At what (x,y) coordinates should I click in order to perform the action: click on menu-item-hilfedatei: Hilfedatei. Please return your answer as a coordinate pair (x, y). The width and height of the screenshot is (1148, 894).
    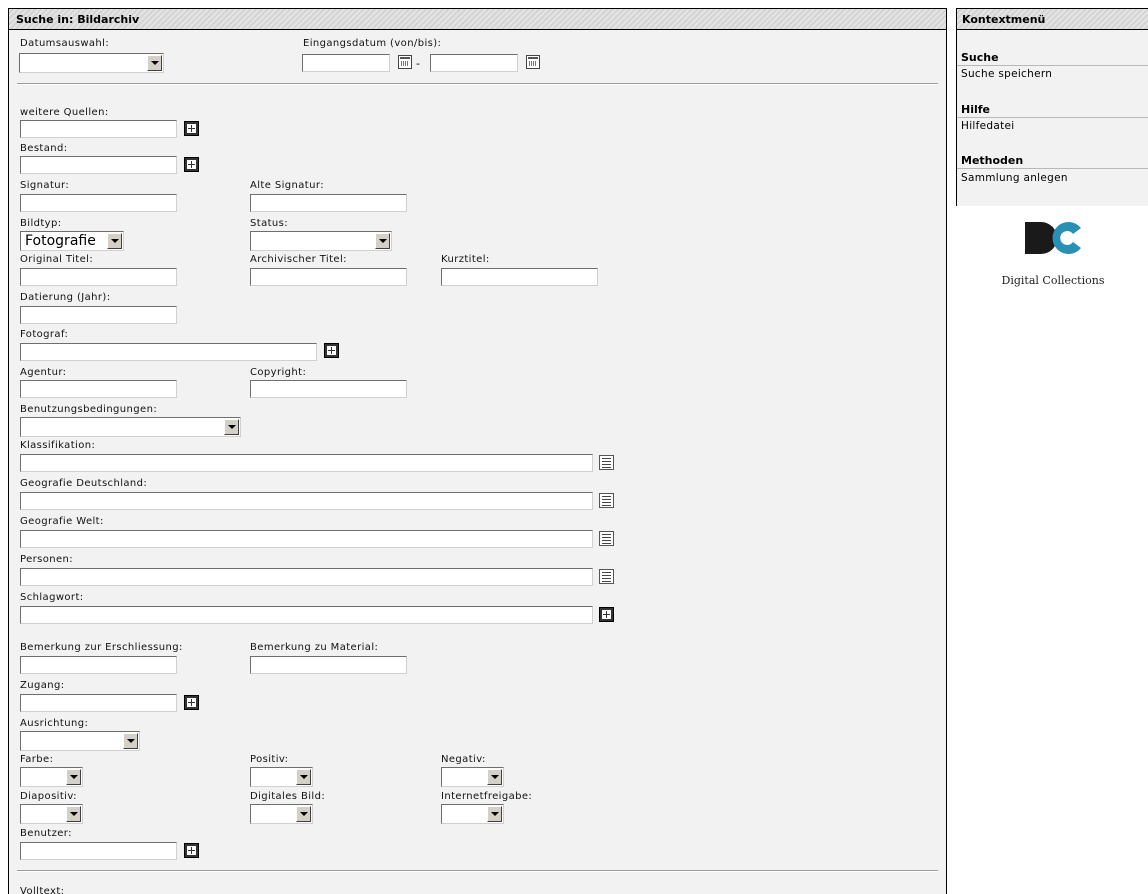
    Looking at the image, I should click on (987, 126).